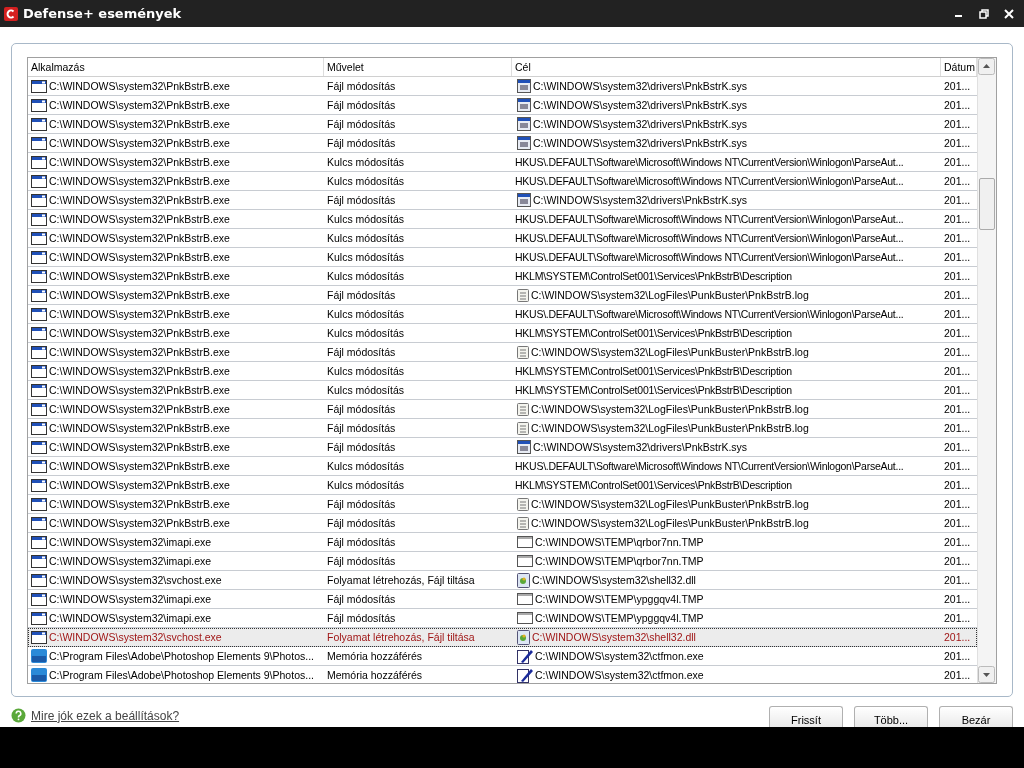 This screenshot has height=768, width=1024. What do you see at coordinates (418, 67) in the screenshot?
I see `column-header: Művelet` at bounding box center [418, 67].